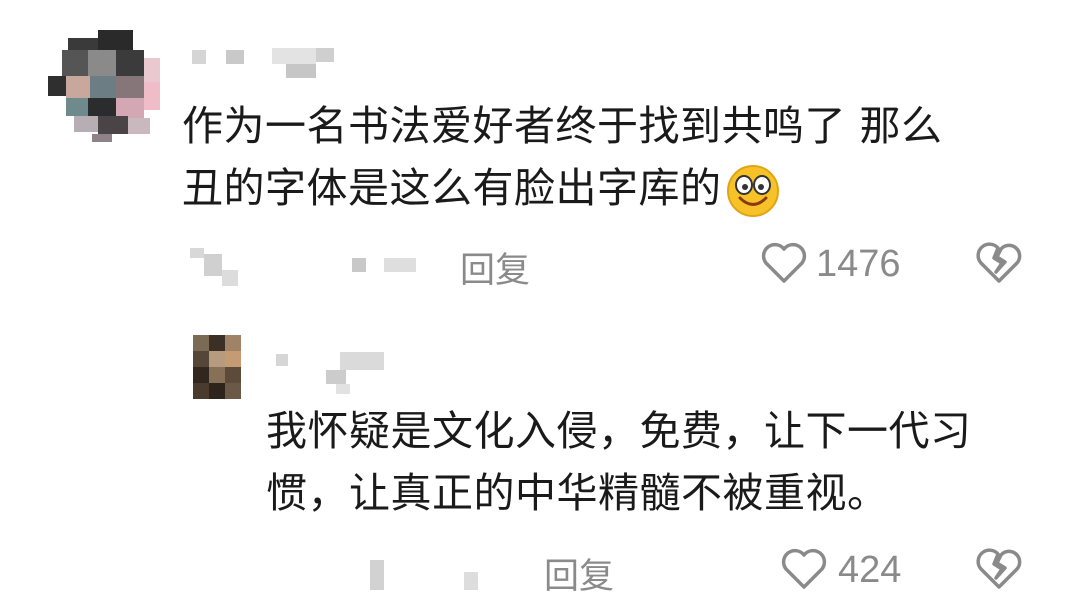 Image resolution: width=1080 pixels, height=610 pixels. I want to click on like-count: 424, so click(870, 570).